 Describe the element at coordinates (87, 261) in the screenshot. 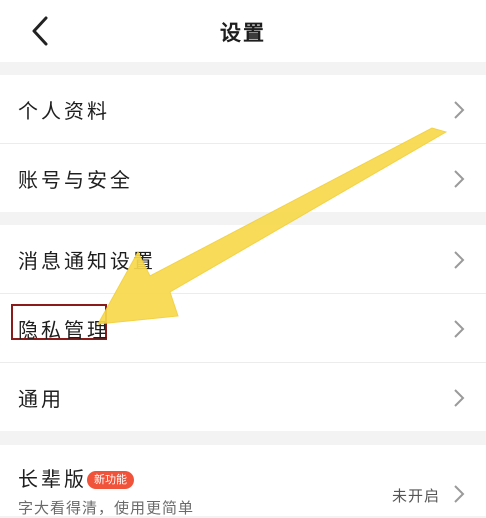

I see `menu-item-label: 消息通知设置` at that location.